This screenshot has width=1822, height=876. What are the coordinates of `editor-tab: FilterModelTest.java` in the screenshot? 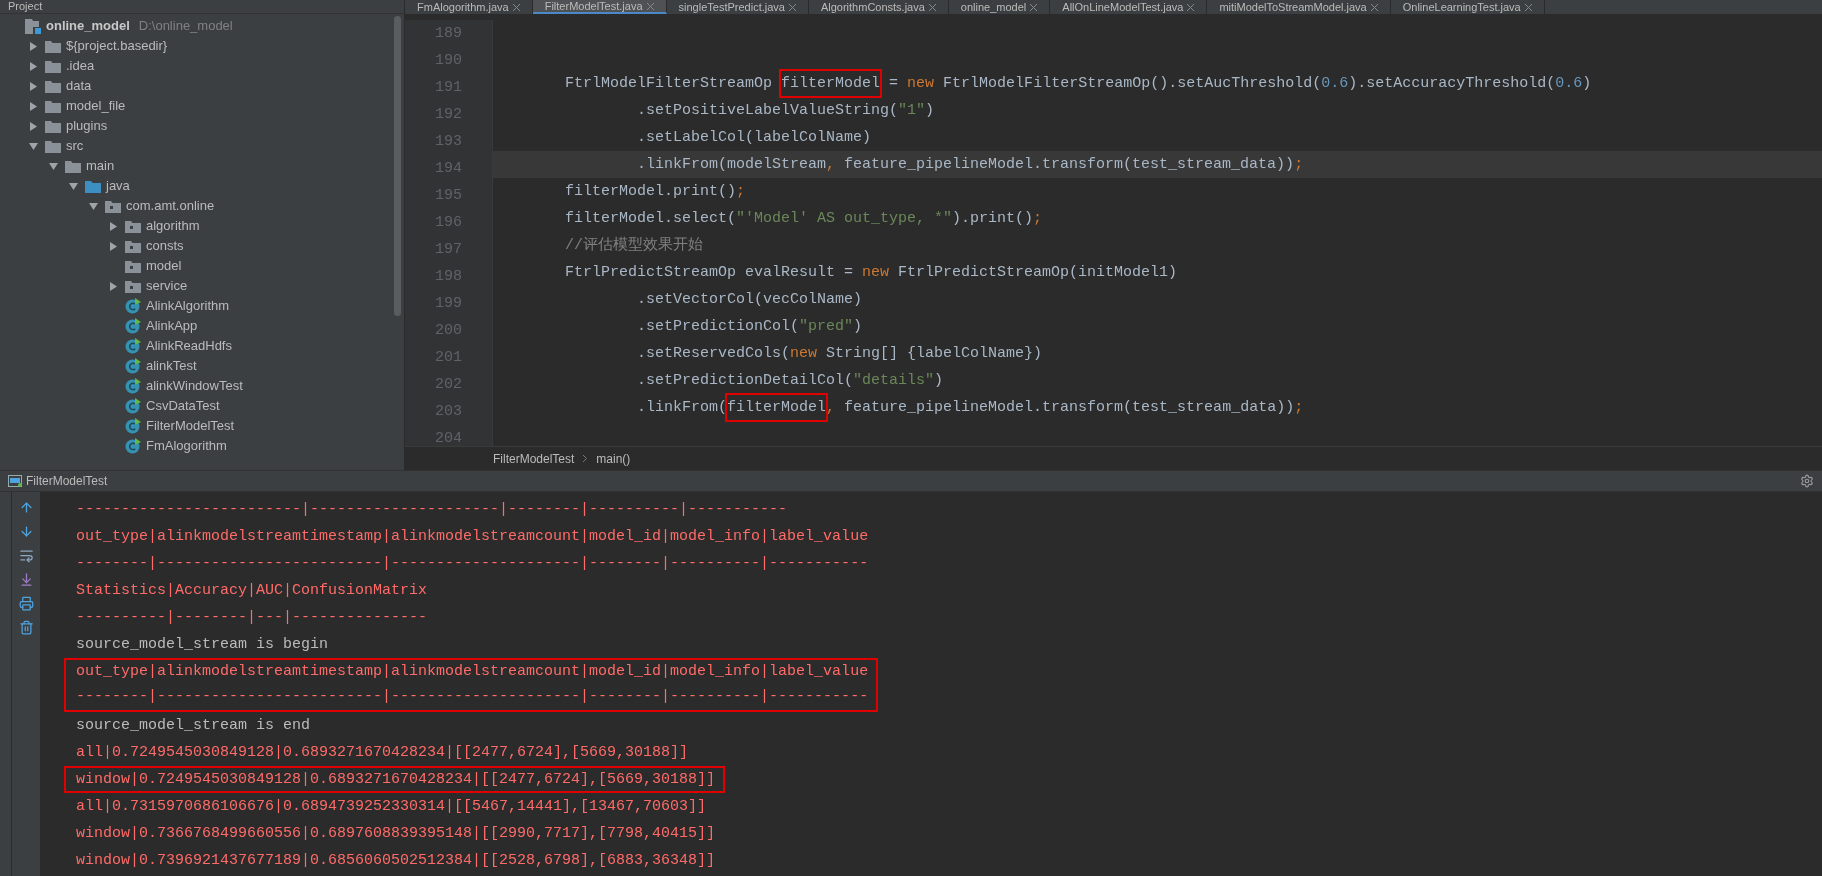 It's located at (599, 7).